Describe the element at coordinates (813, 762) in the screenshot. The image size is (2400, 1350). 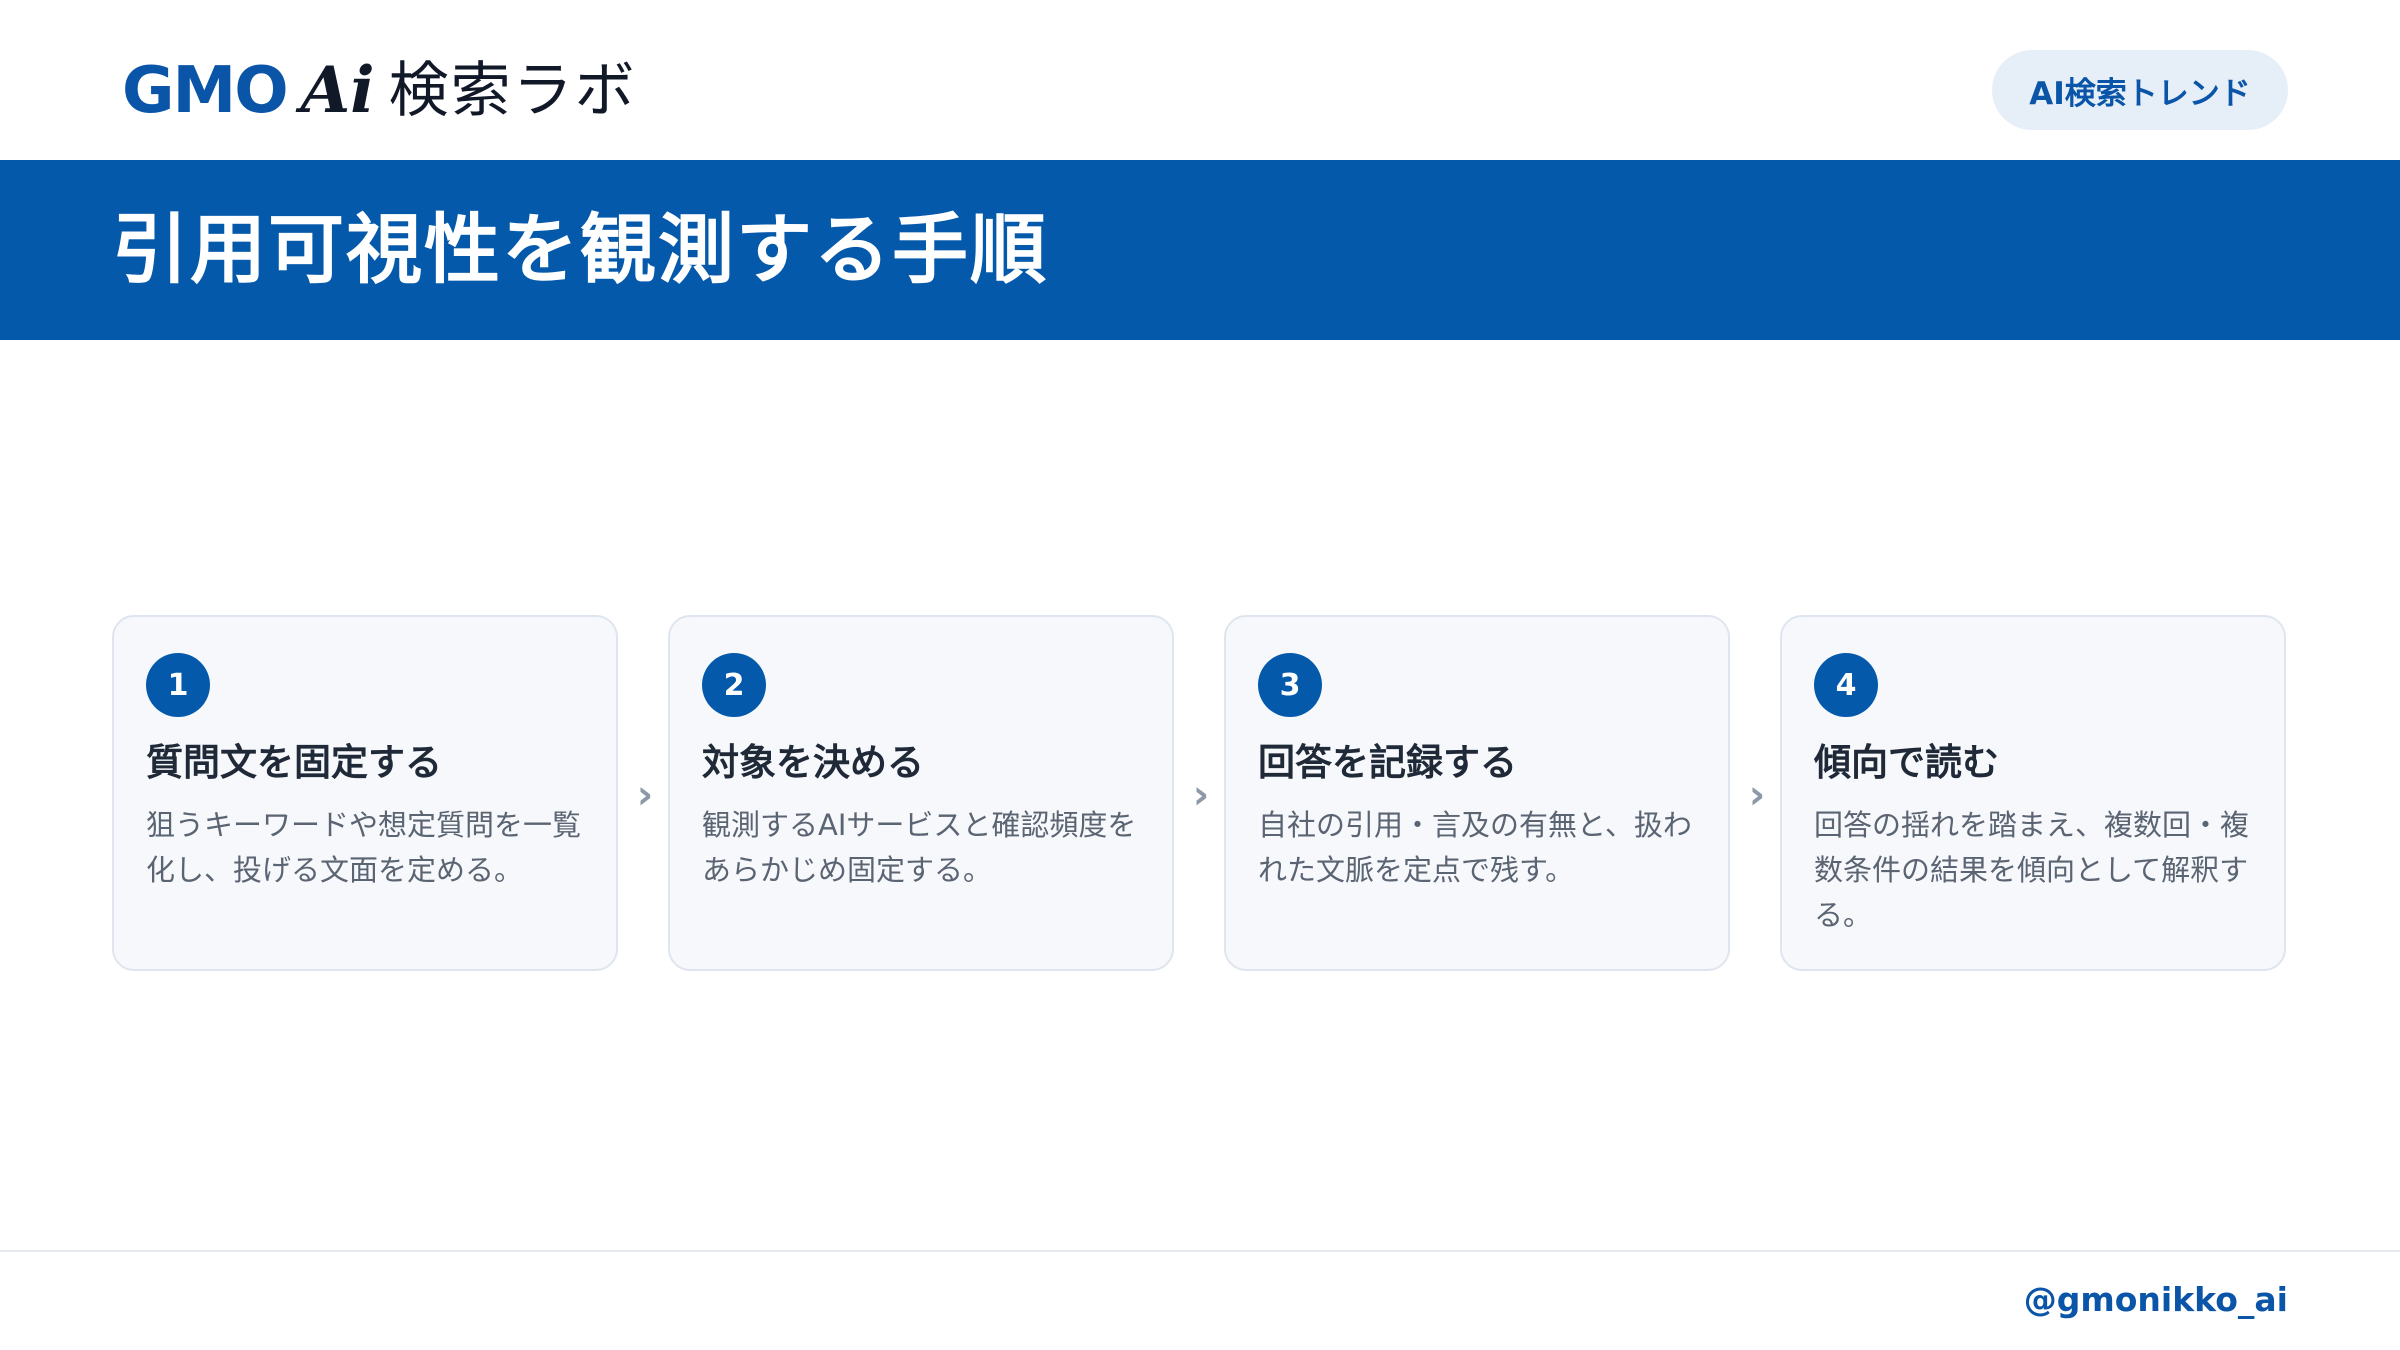
I see `step-title: 対象を決める` at that location.